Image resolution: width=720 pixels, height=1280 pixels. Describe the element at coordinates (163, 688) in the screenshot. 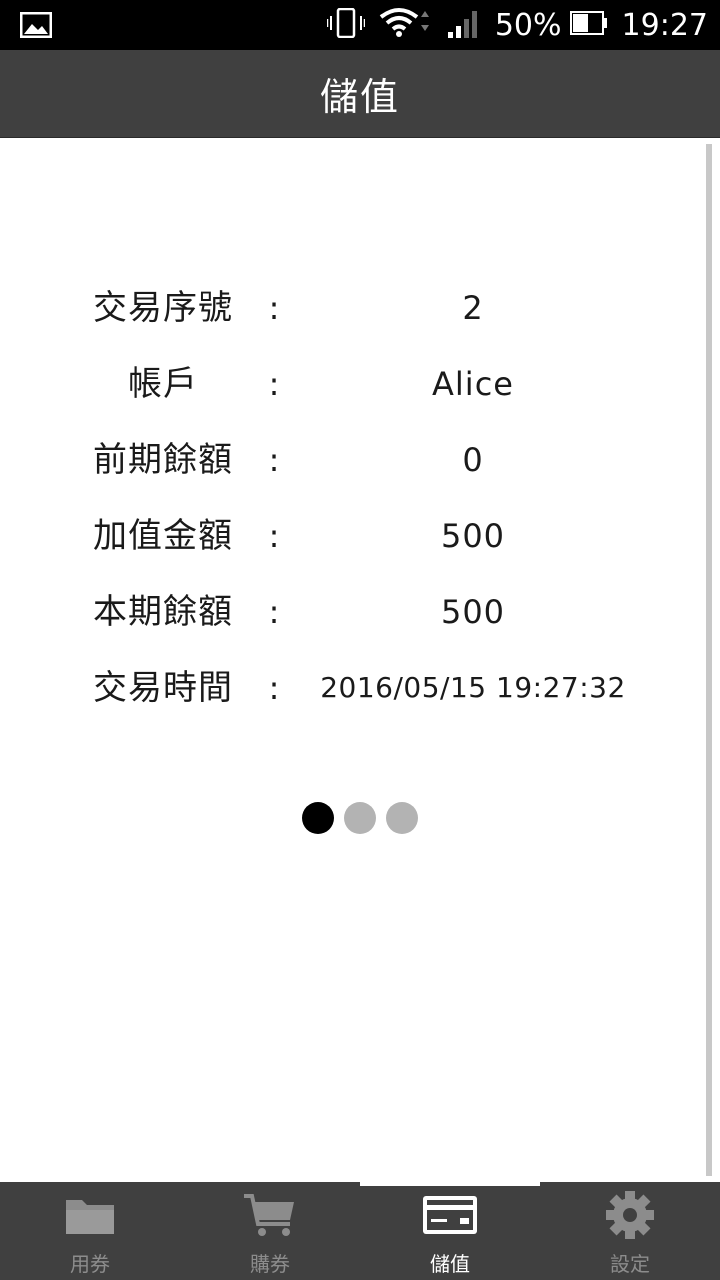

I see `detail-label: 交易時間` at that location.